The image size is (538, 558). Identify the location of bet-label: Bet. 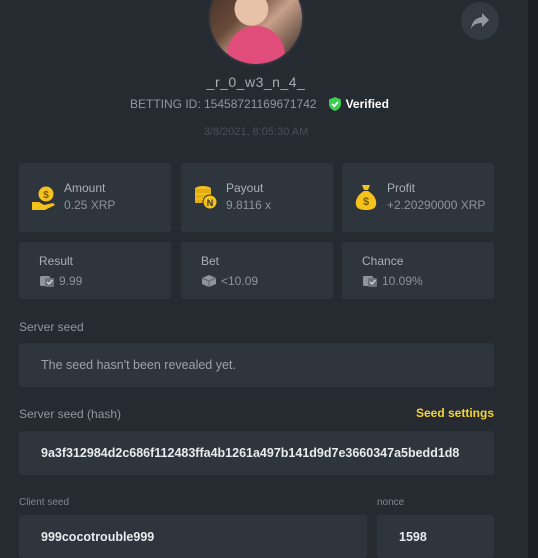
(210, 261).